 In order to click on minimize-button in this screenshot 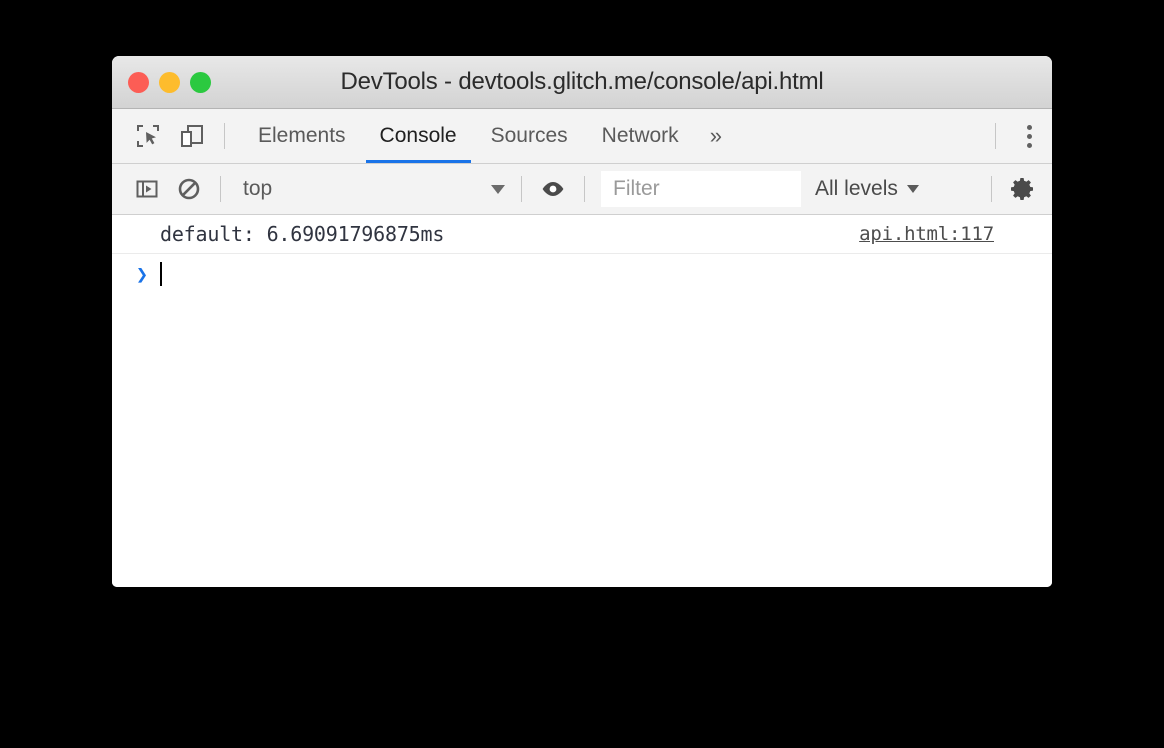, I will do `click(169, 82)`.